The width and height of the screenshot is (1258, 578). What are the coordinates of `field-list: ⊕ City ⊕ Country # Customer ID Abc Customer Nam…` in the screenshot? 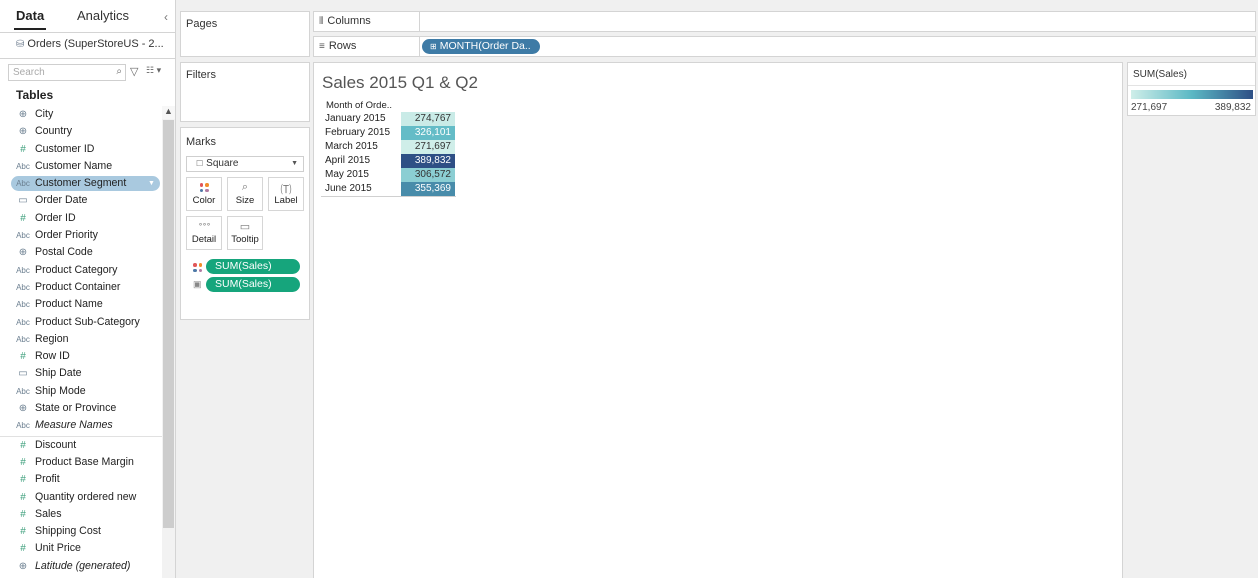 It's located at (81, 340).